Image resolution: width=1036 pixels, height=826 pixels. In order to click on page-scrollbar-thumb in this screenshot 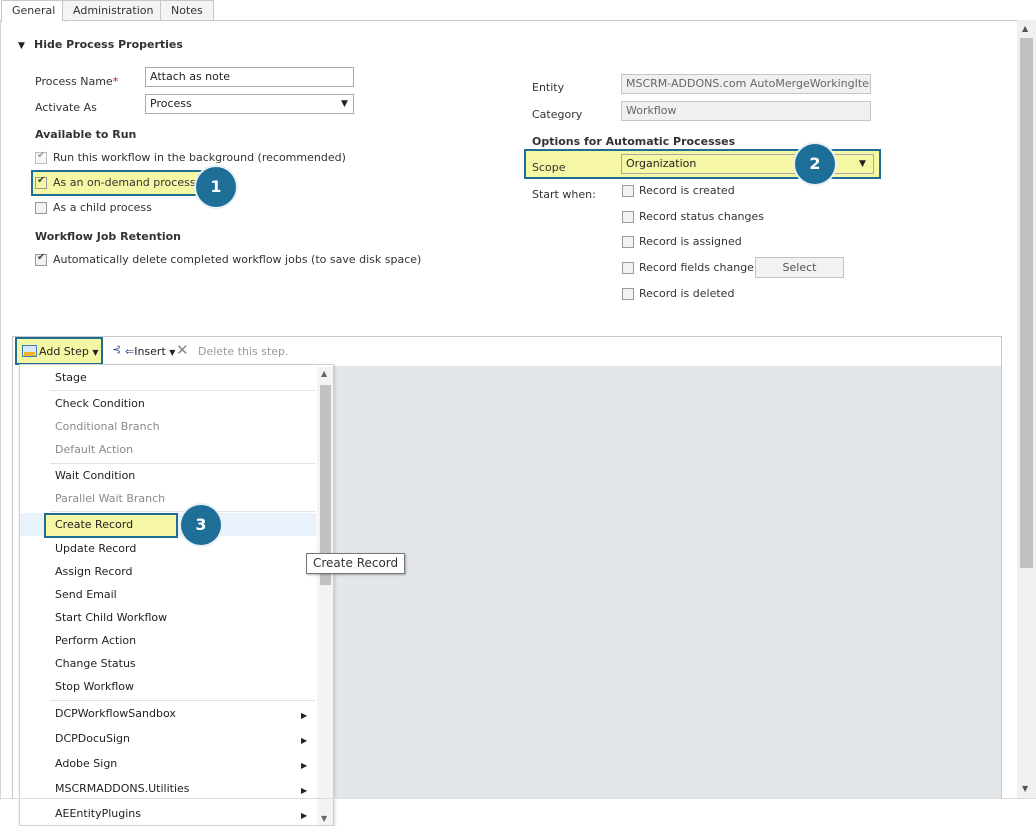, I will do `click(1026, 303)`.